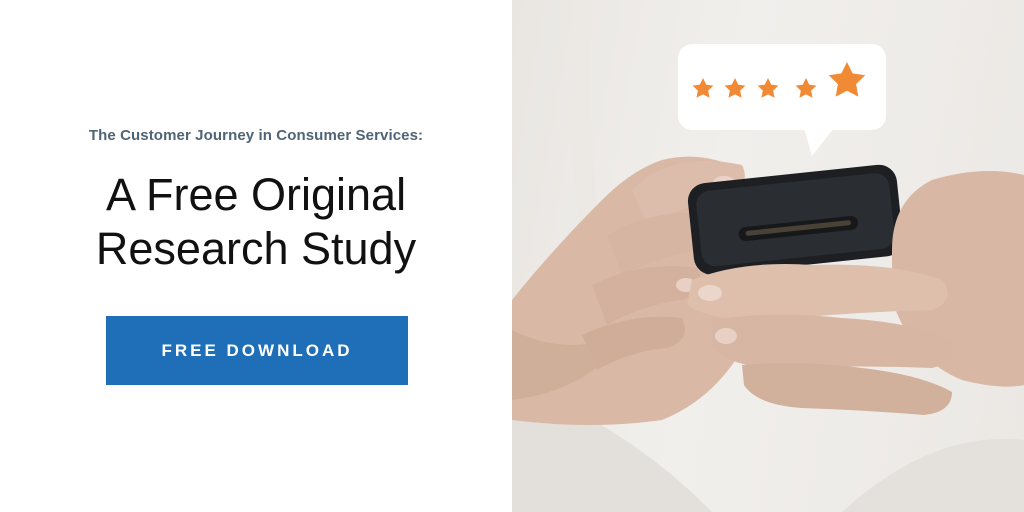  Describe the element at coordinates (782, 100) in the screenshot. I see `rating-bubble` at that location.